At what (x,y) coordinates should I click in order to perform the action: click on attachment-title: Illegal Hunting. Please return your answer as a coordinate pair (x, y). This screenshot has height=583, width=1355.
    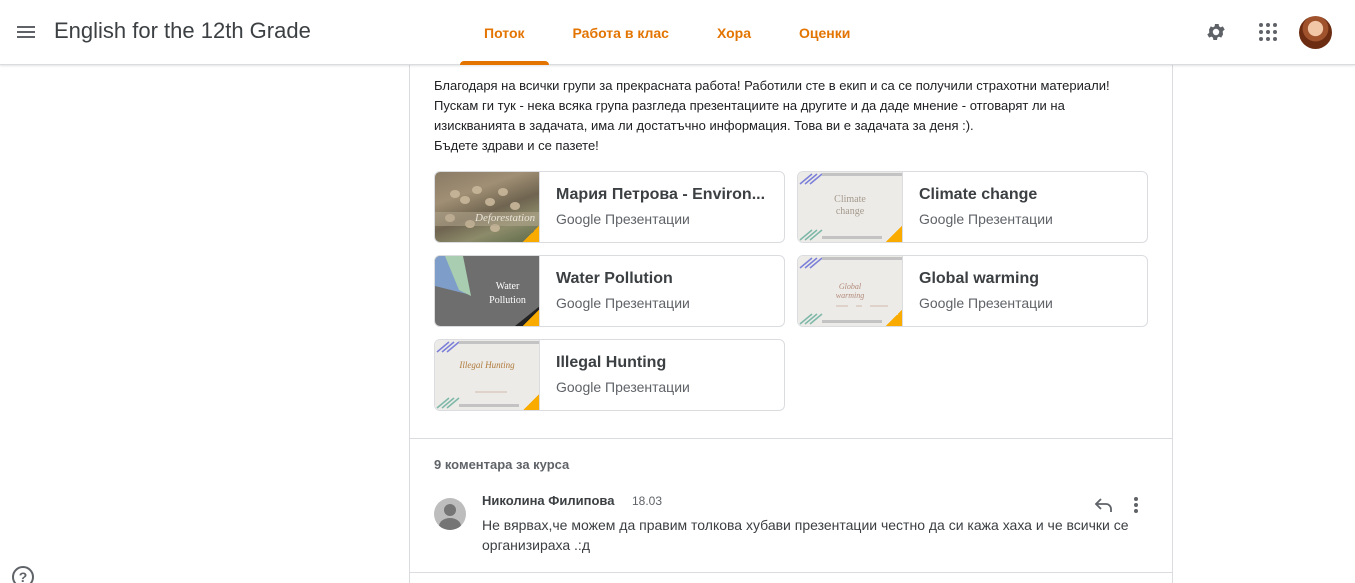
    Looking at the image, I should click on (611, 362).